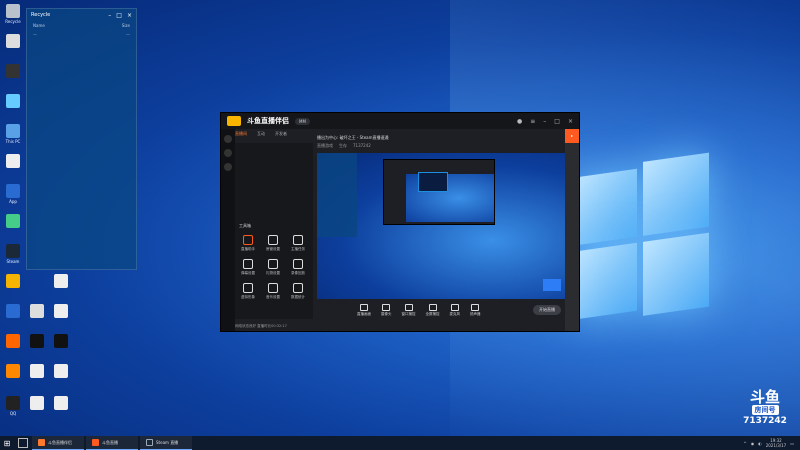 The height and width of the screenshot is (450, 800). What do you see at coordinates (765, 410) in the screenshot?
I see `room-label: 房间号` at bounding box center [765, 410].